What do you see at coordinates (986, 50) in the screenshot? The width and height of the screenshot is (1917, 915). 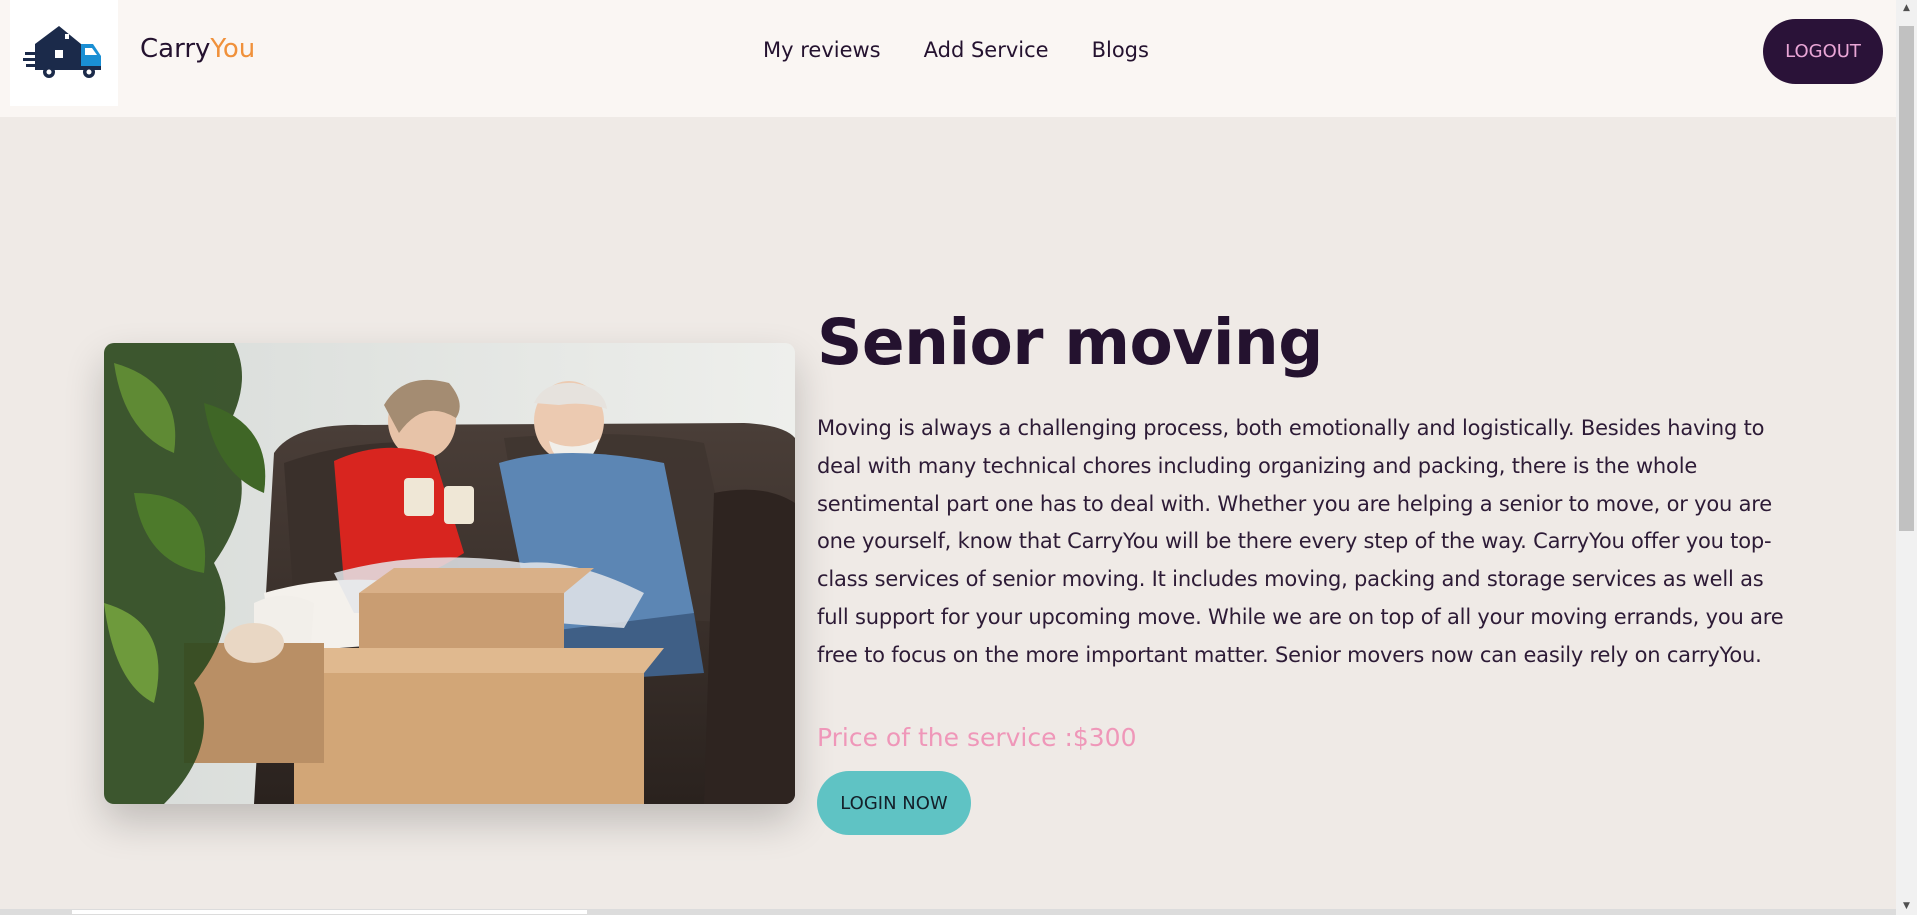 I see `nav-add-service: Add Service` at bounding box center [986, 50].